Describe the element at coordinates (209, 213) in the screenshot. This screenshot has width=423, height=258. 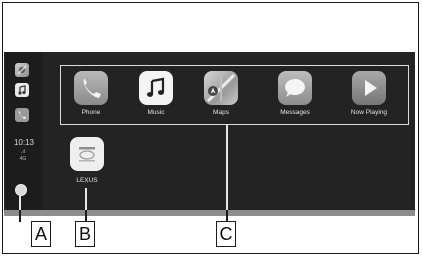
I see `screen-bottom-bezel` at that location.